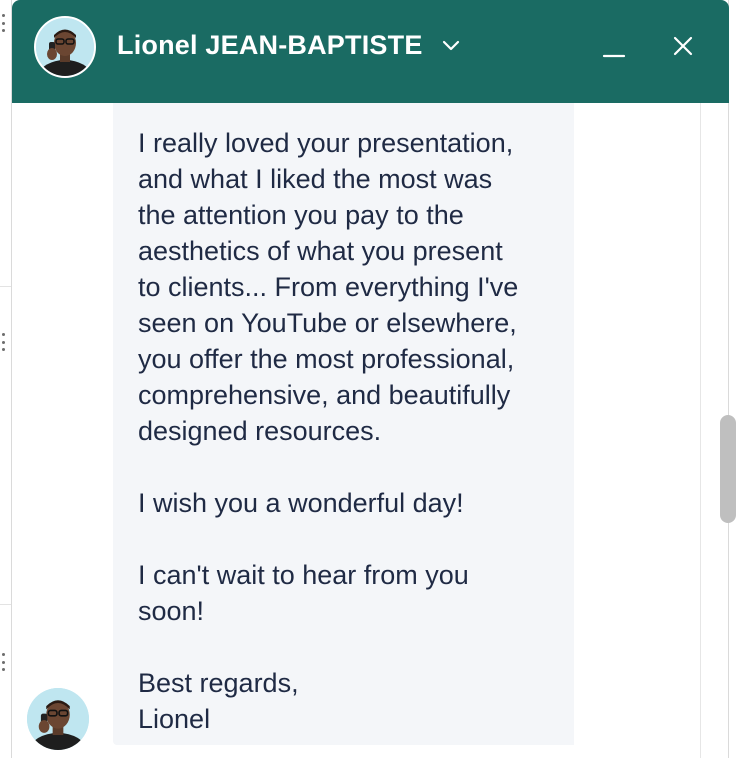 The image size is (748, 758). What do you see at coordinates (718, 430) in the screenshot?
I see `scrollbar` at bounding box center [718, 430].